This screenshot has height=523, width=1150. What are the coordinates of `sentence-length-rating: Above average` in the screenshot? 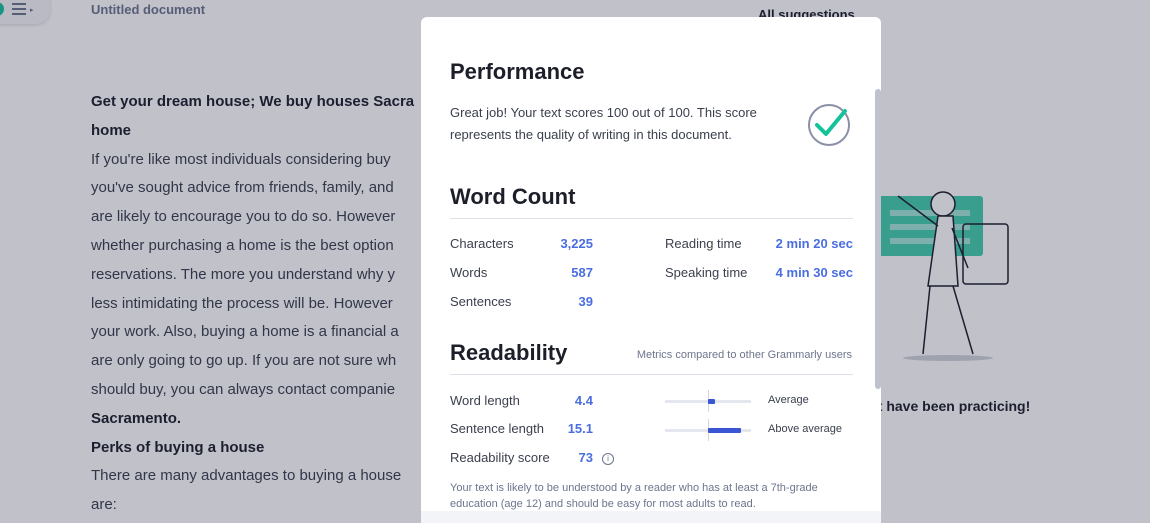 It's located at (805, 429).